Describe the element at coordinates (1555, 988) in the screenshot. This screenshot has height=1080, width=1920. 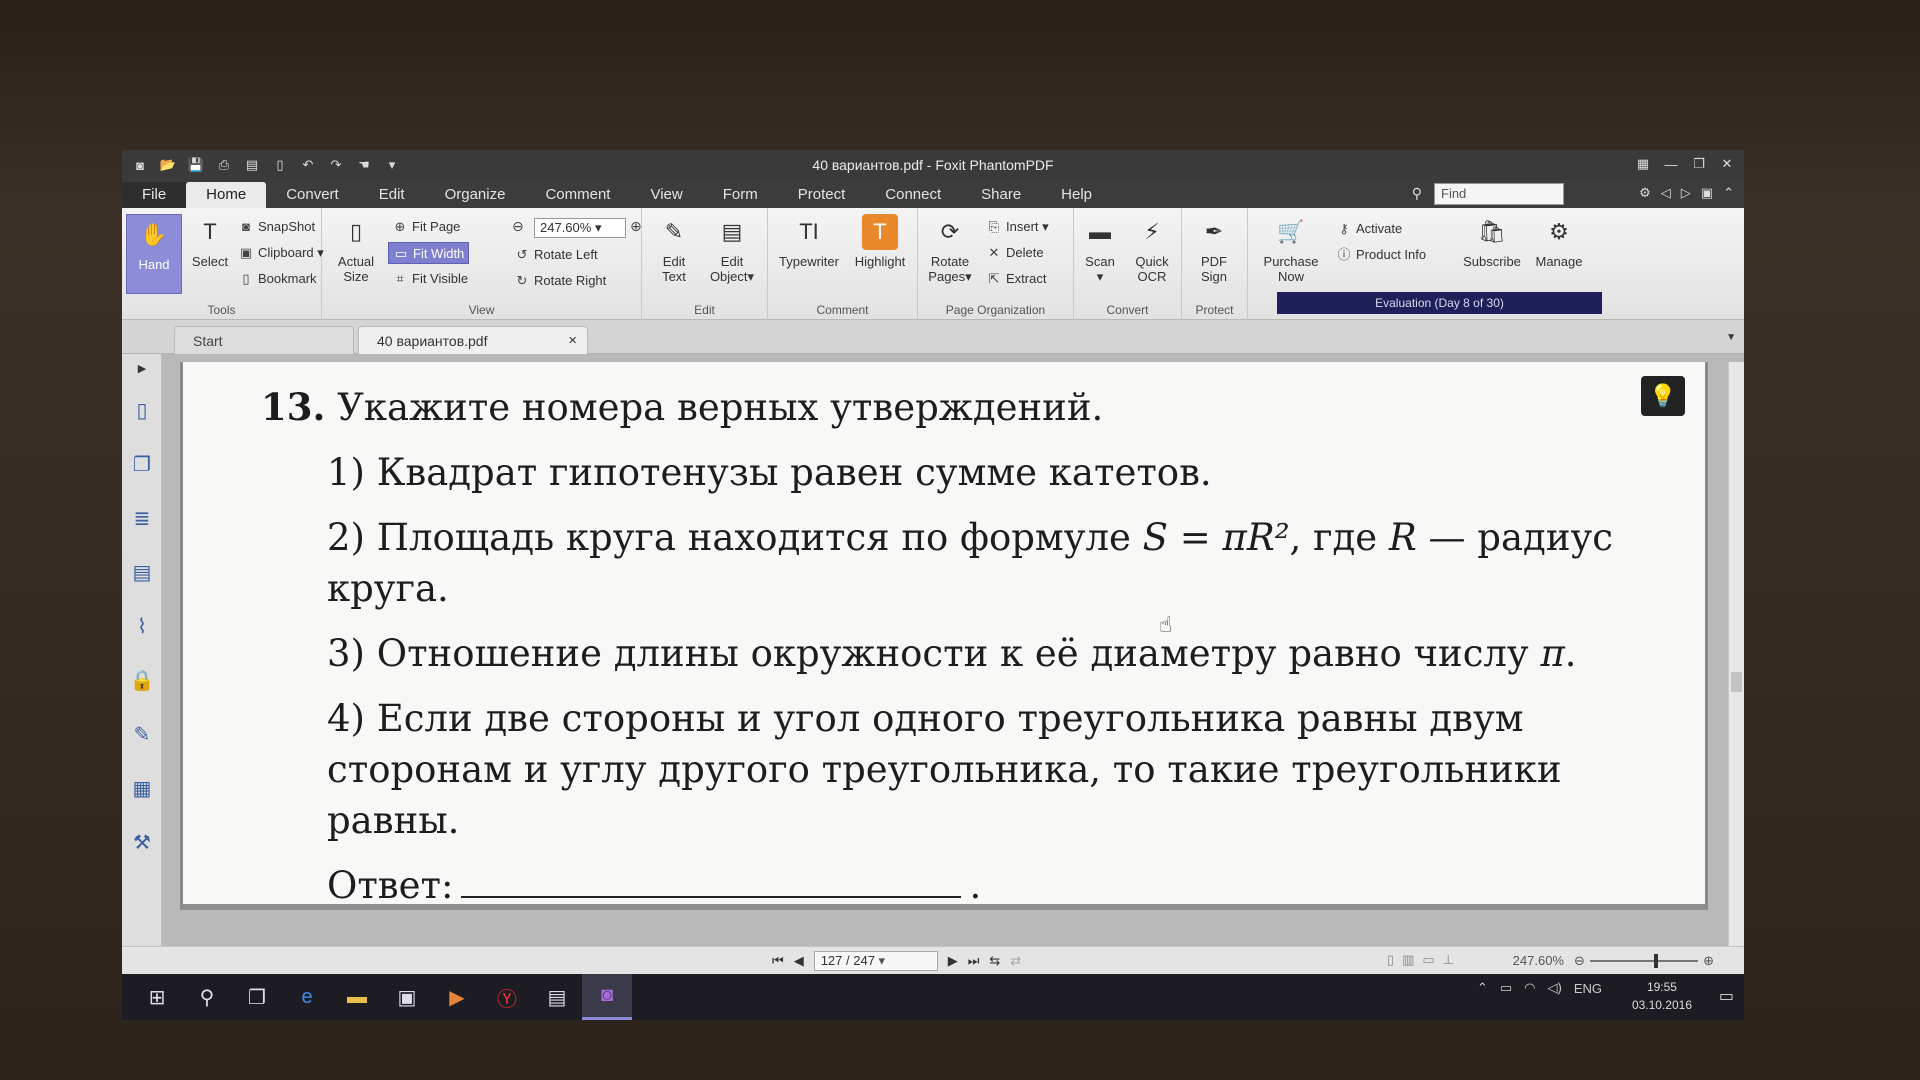
I see `volume-icon: ◁)` at that location.